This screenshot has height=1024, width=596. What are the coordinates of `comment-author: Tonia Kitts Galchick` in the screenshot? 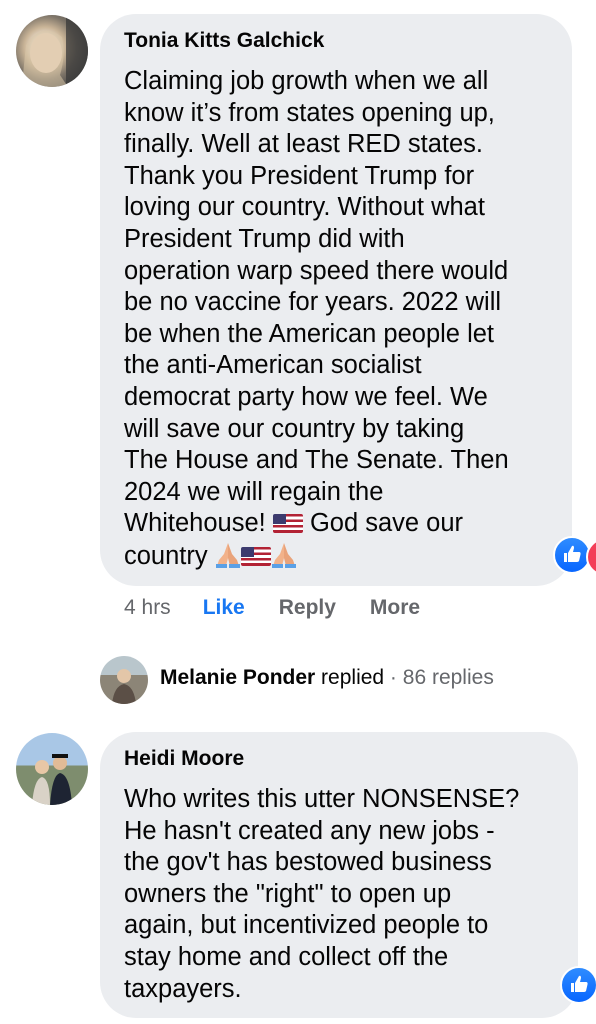 It's located at (338, 41).